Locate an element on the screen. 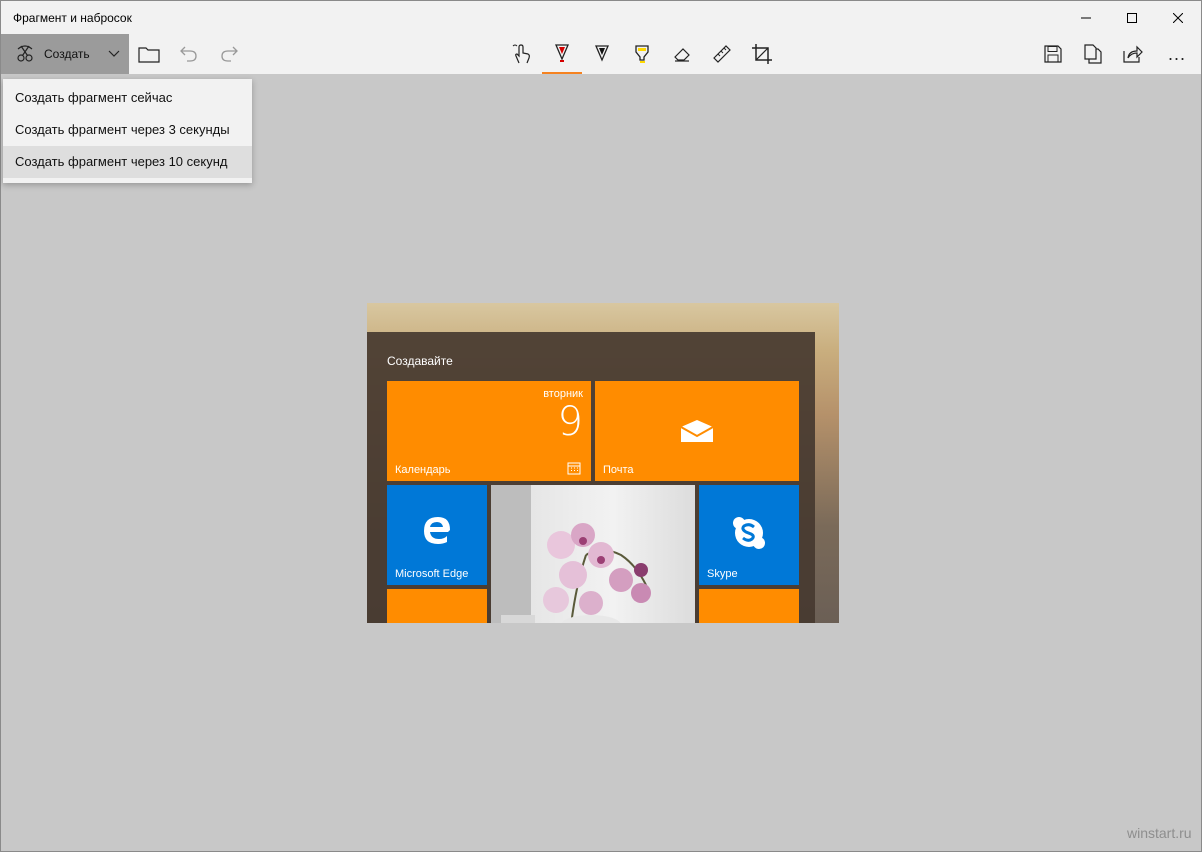 Image resolution: width=1202 pixels, height=852 pixels. photos-tile is located at coordinates (593, 554).